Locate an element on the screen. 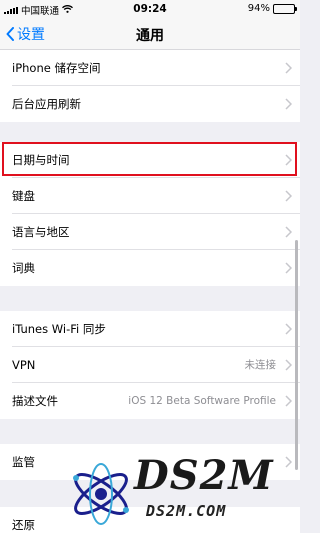  row-itunes-wifi-sync: iTunes Wi-Fi 同步 is located at coordinates (150, 329).